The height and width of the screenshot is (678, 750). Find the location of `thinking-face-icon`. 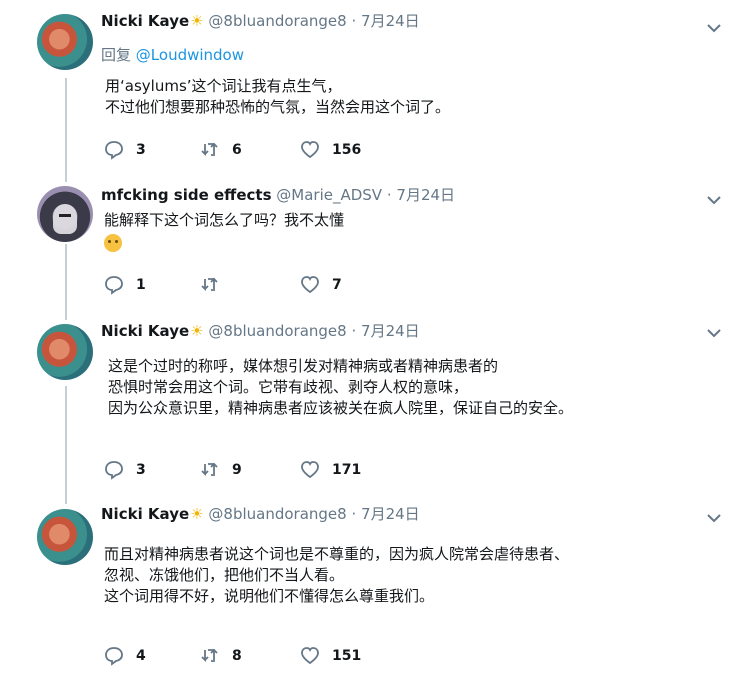

thinking-face-icon is located at coordinates (113, 243).